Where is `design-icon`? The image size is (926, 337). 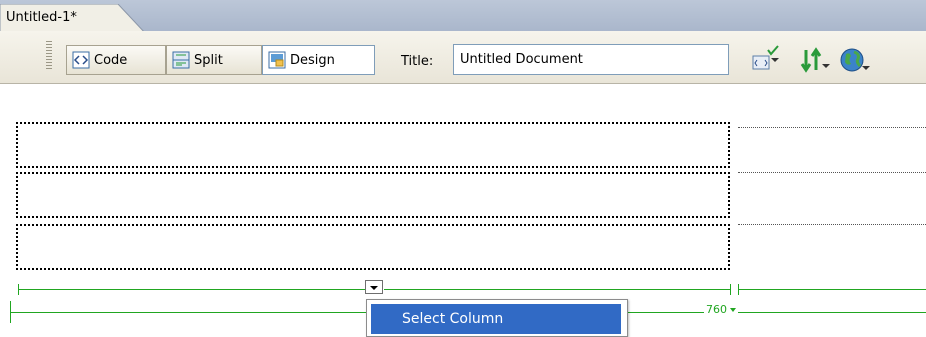
design-icon is located at coordinates (277, 60).